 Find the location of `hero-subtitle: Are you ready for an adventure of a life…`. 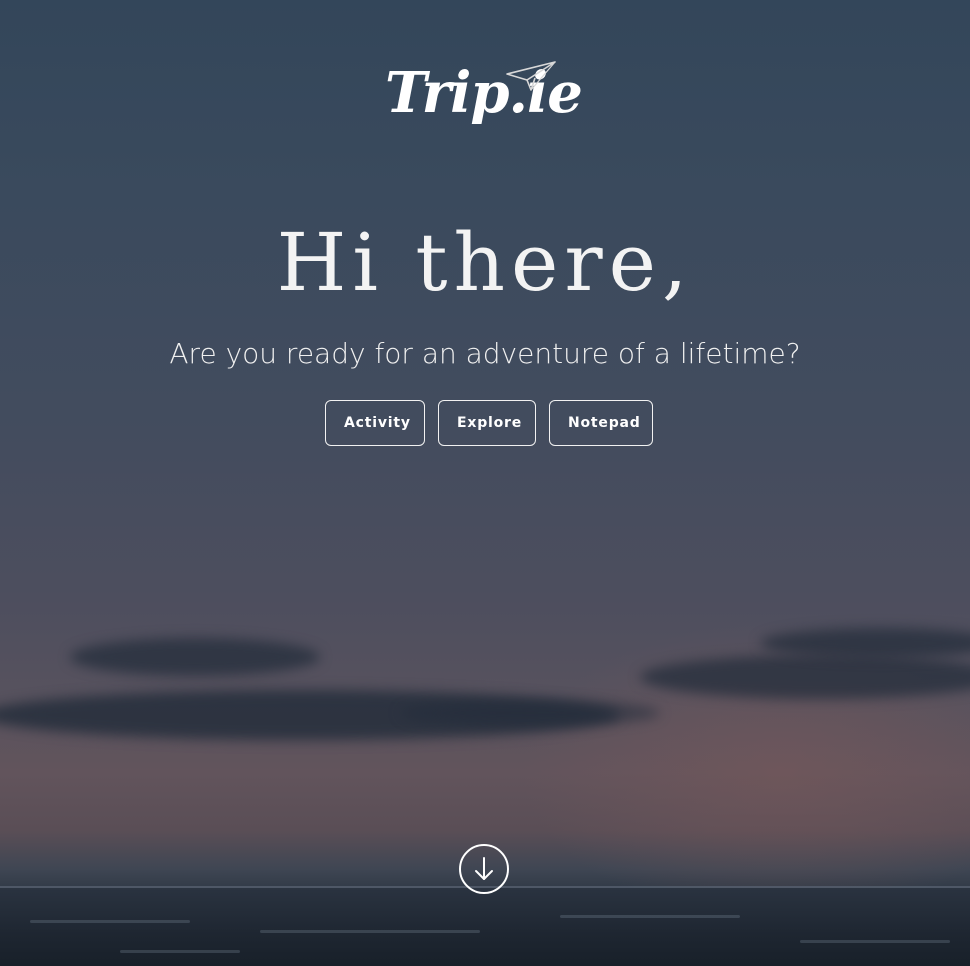

hero-subtitle: Are you ready for an adventure of a life… is located at coordinates (485, 353).